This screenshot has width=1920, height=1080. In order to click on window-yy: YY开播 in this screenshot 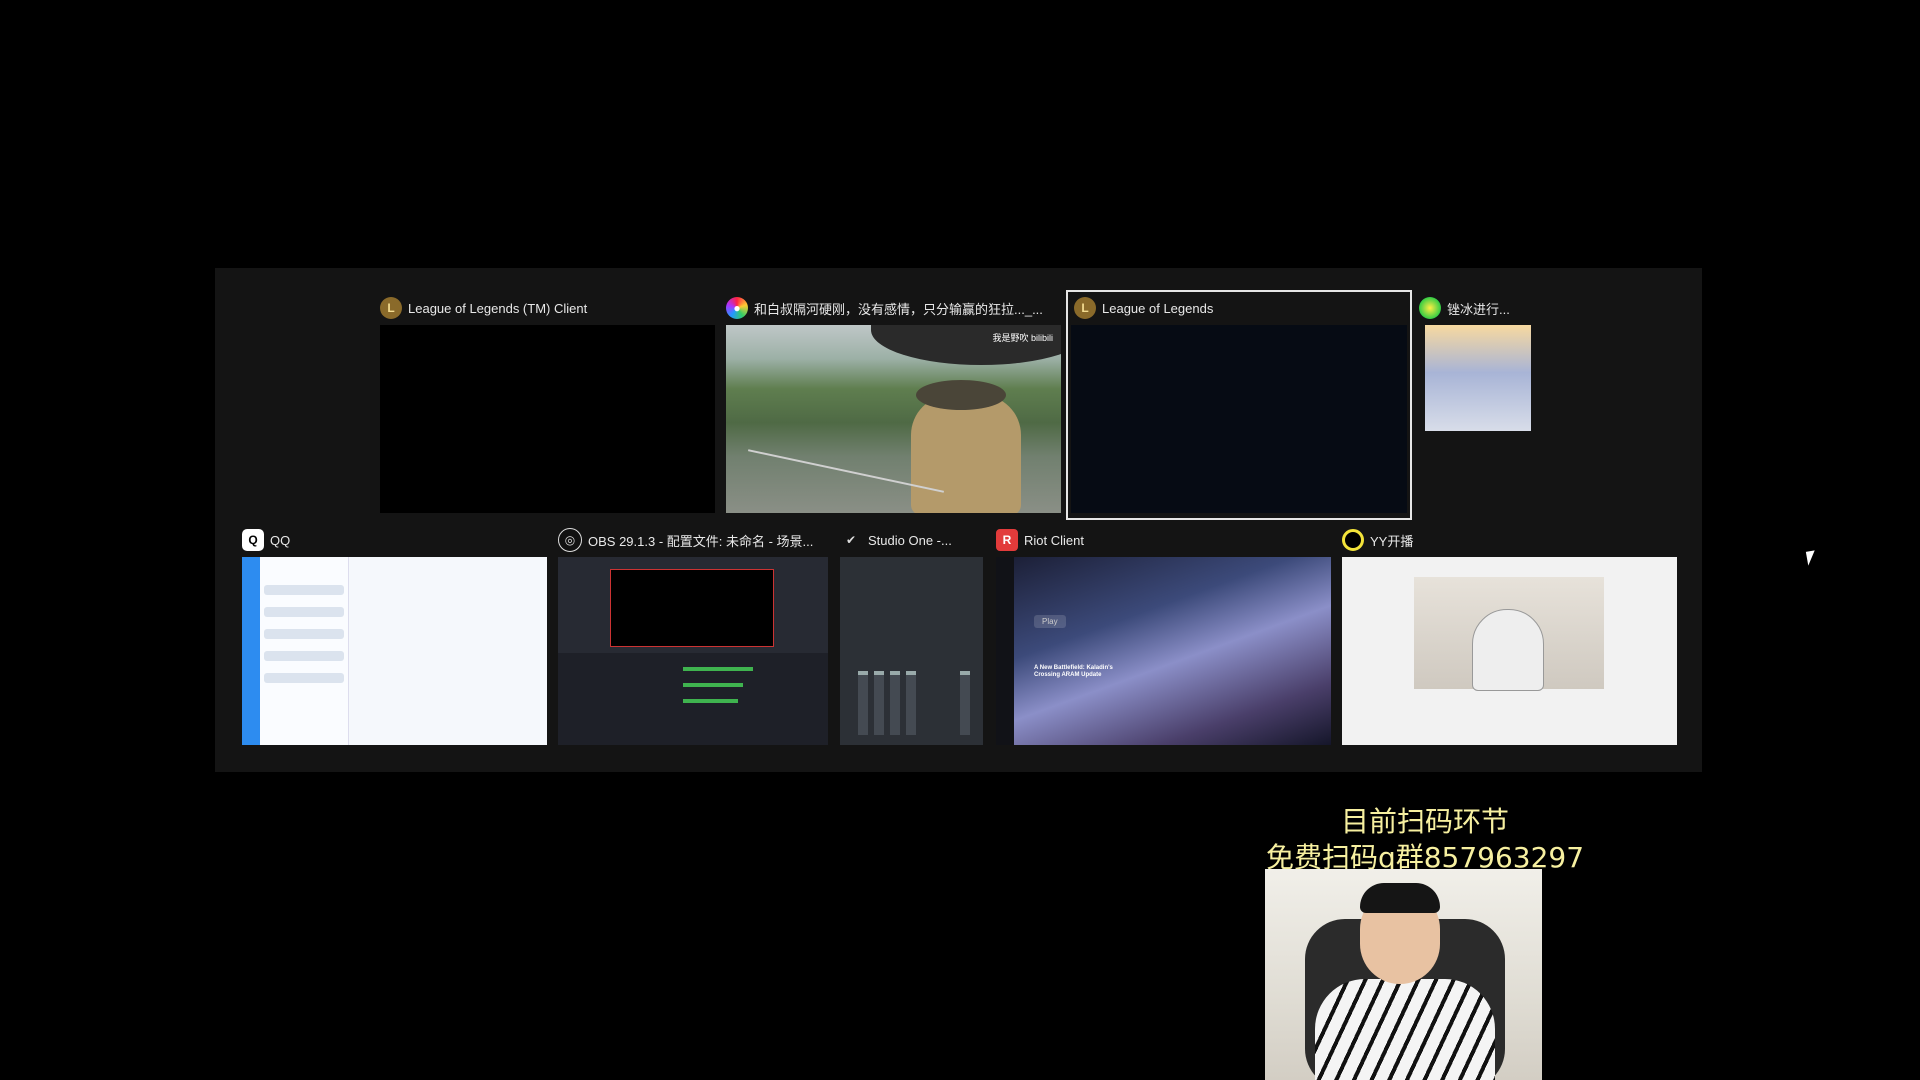, I will do `click(1509, 635)`.